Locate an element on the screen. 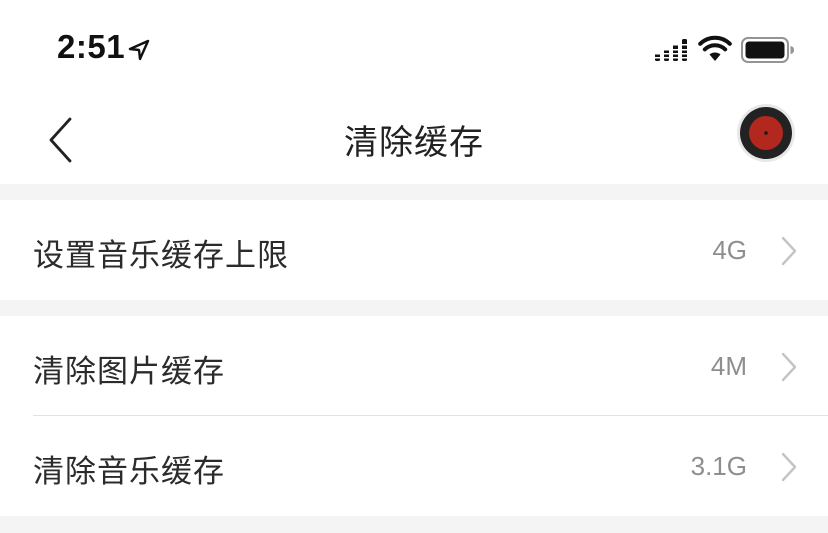 This screenshot has height=533, width=828. wifi-icon is located at coordinates (715, 48).